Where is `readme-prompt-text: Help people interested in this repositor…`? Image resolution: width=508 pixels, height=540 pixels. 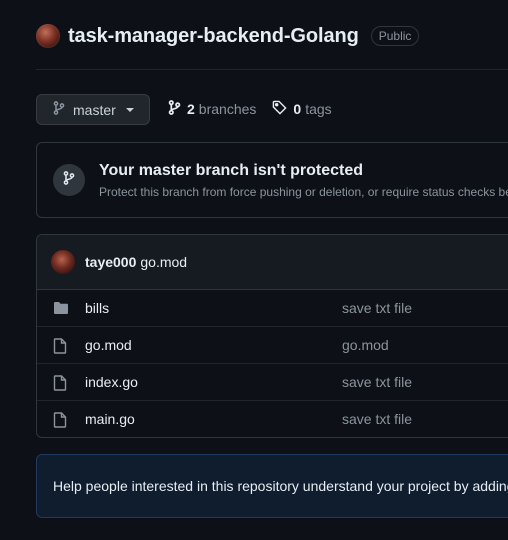
readme-prompt-text: Help people interested in this repositor… is located at coordinates (280, 486).